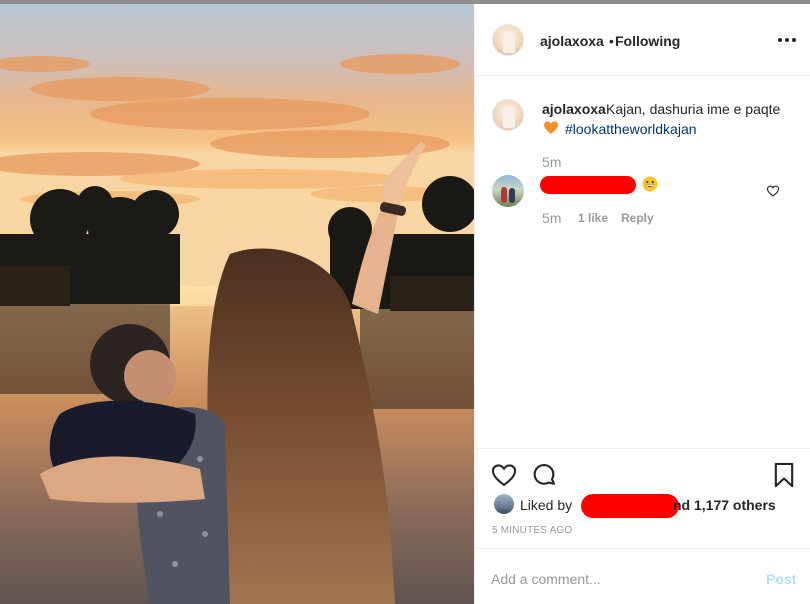 The width and height of the screenshot is (810, 604). What do you see at coordinates (621, 579) in the screenshot?
I see `comment-input` at bounding box center [621, 579].